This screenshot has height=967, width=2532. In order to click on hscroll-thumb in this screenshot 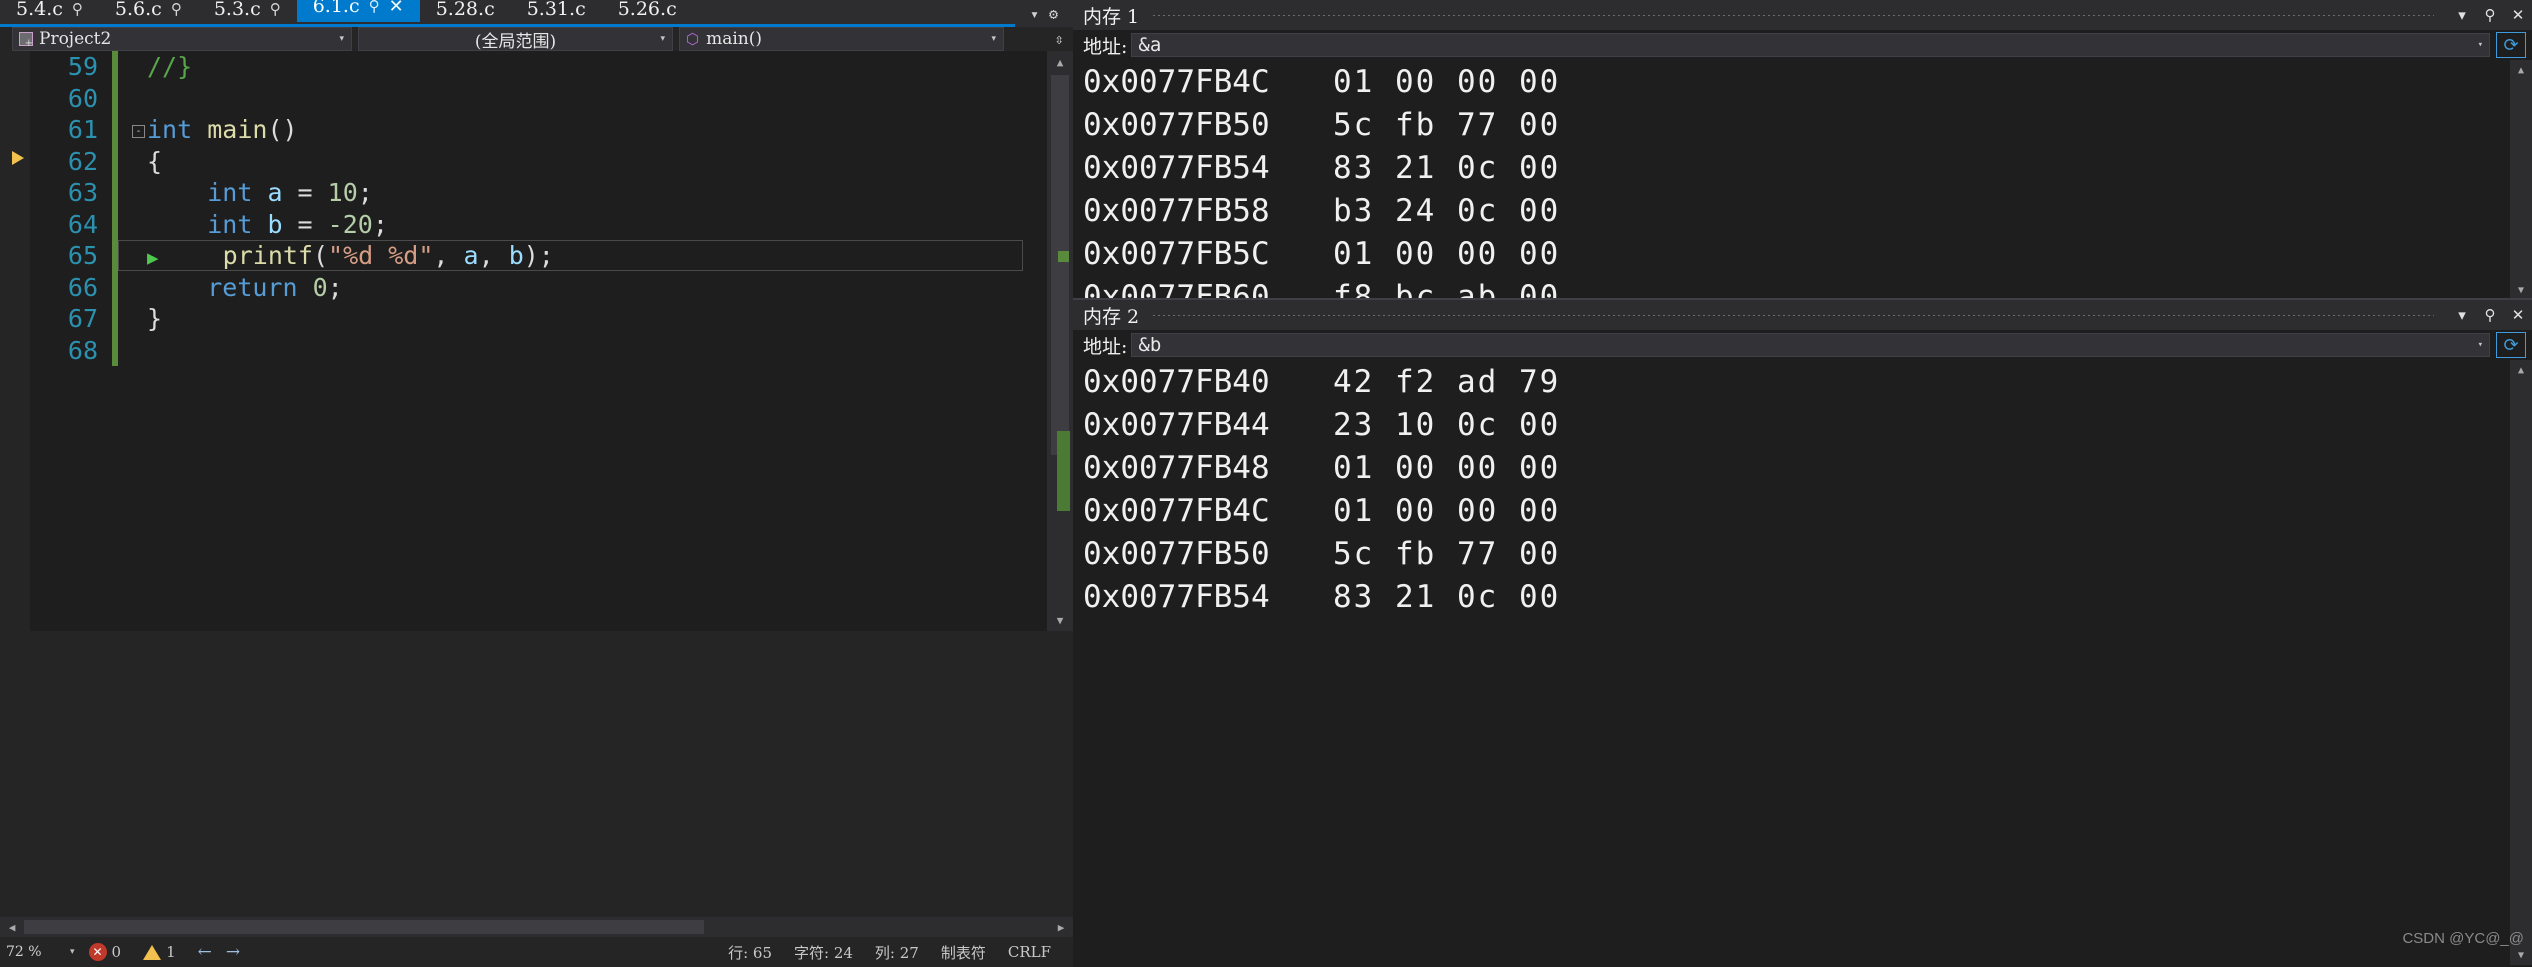, I will do `click(364, 927)`.